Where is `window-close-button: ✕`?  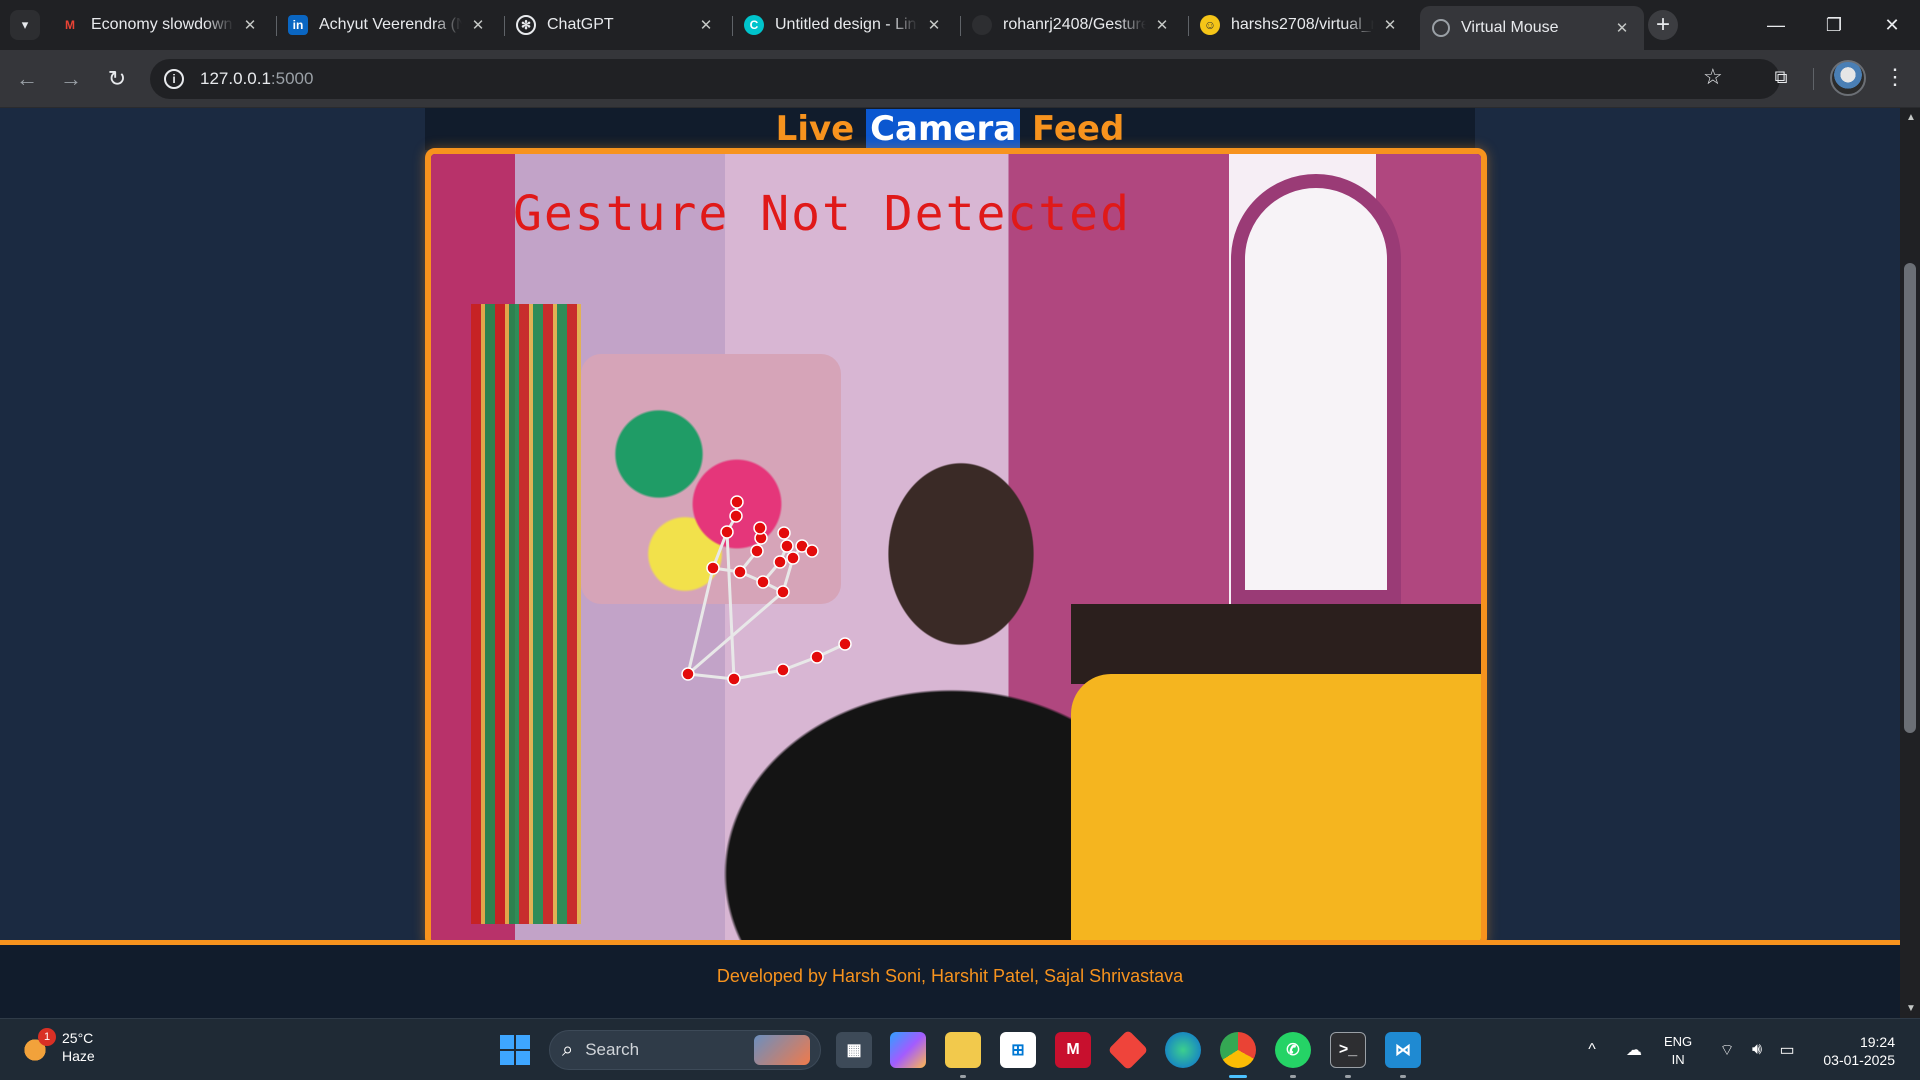 window-close-button: ✕ is located at coordinates (1892, 25).